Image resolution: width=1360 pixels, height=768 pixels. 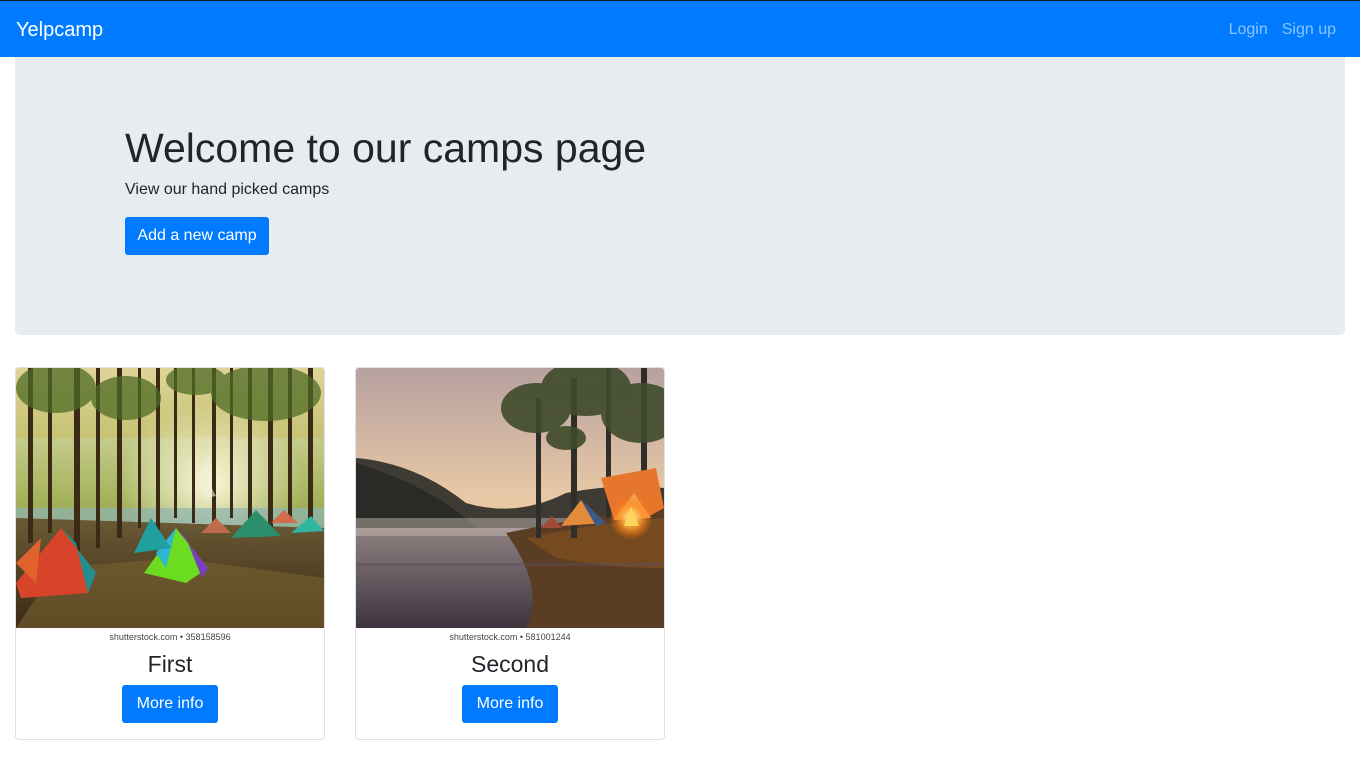 I want to click on nav-links: Login Sign up, so click(x=1282, y=30).